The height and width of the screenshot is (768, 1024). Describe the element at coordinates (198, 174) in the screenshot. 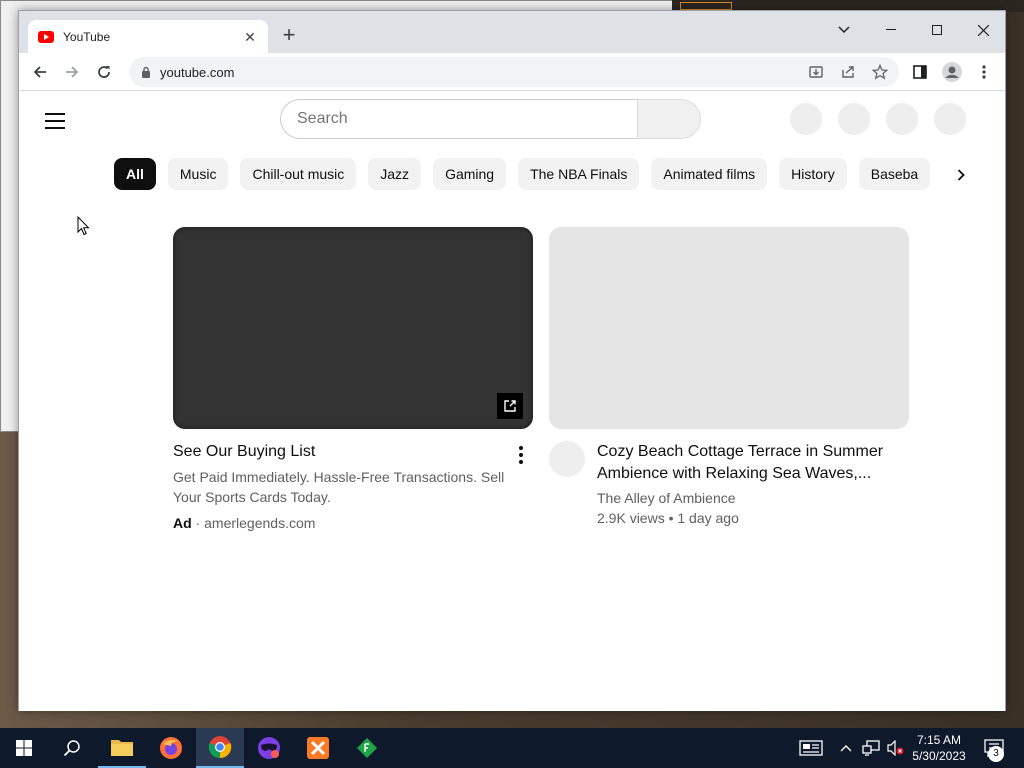

I see `chip-music: Music` at that location.